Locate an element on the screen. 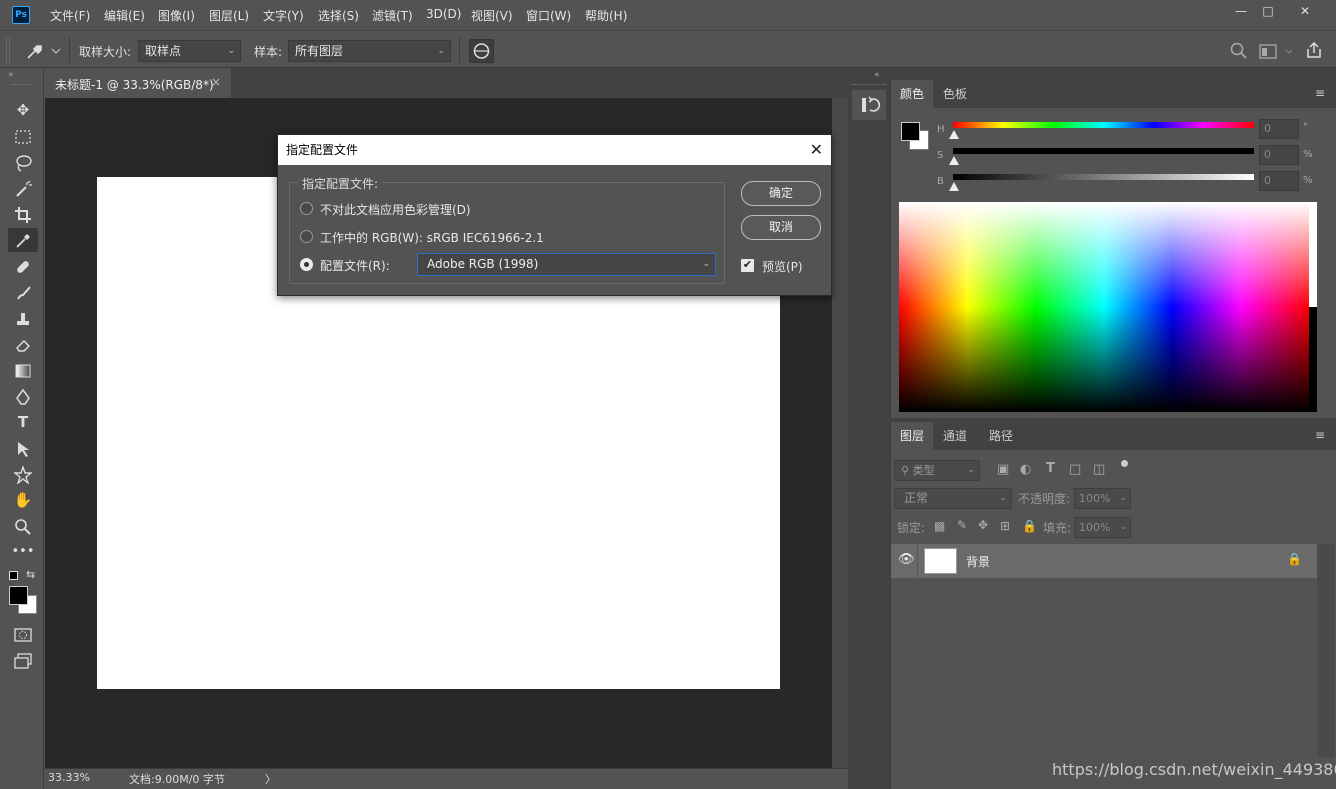 This screenshot has height=789, width=1336. spectrum-white-strip is located at coordinates (1313, 254).